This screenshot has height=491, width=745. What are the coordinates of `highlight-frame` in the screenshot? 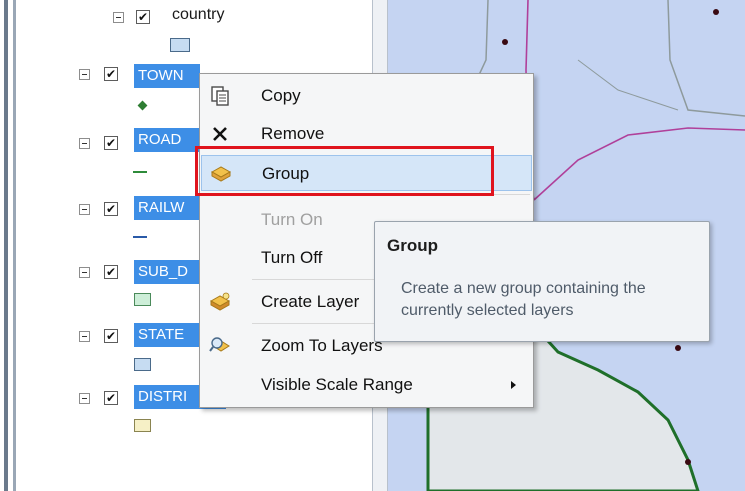 It's located at (344, 171).